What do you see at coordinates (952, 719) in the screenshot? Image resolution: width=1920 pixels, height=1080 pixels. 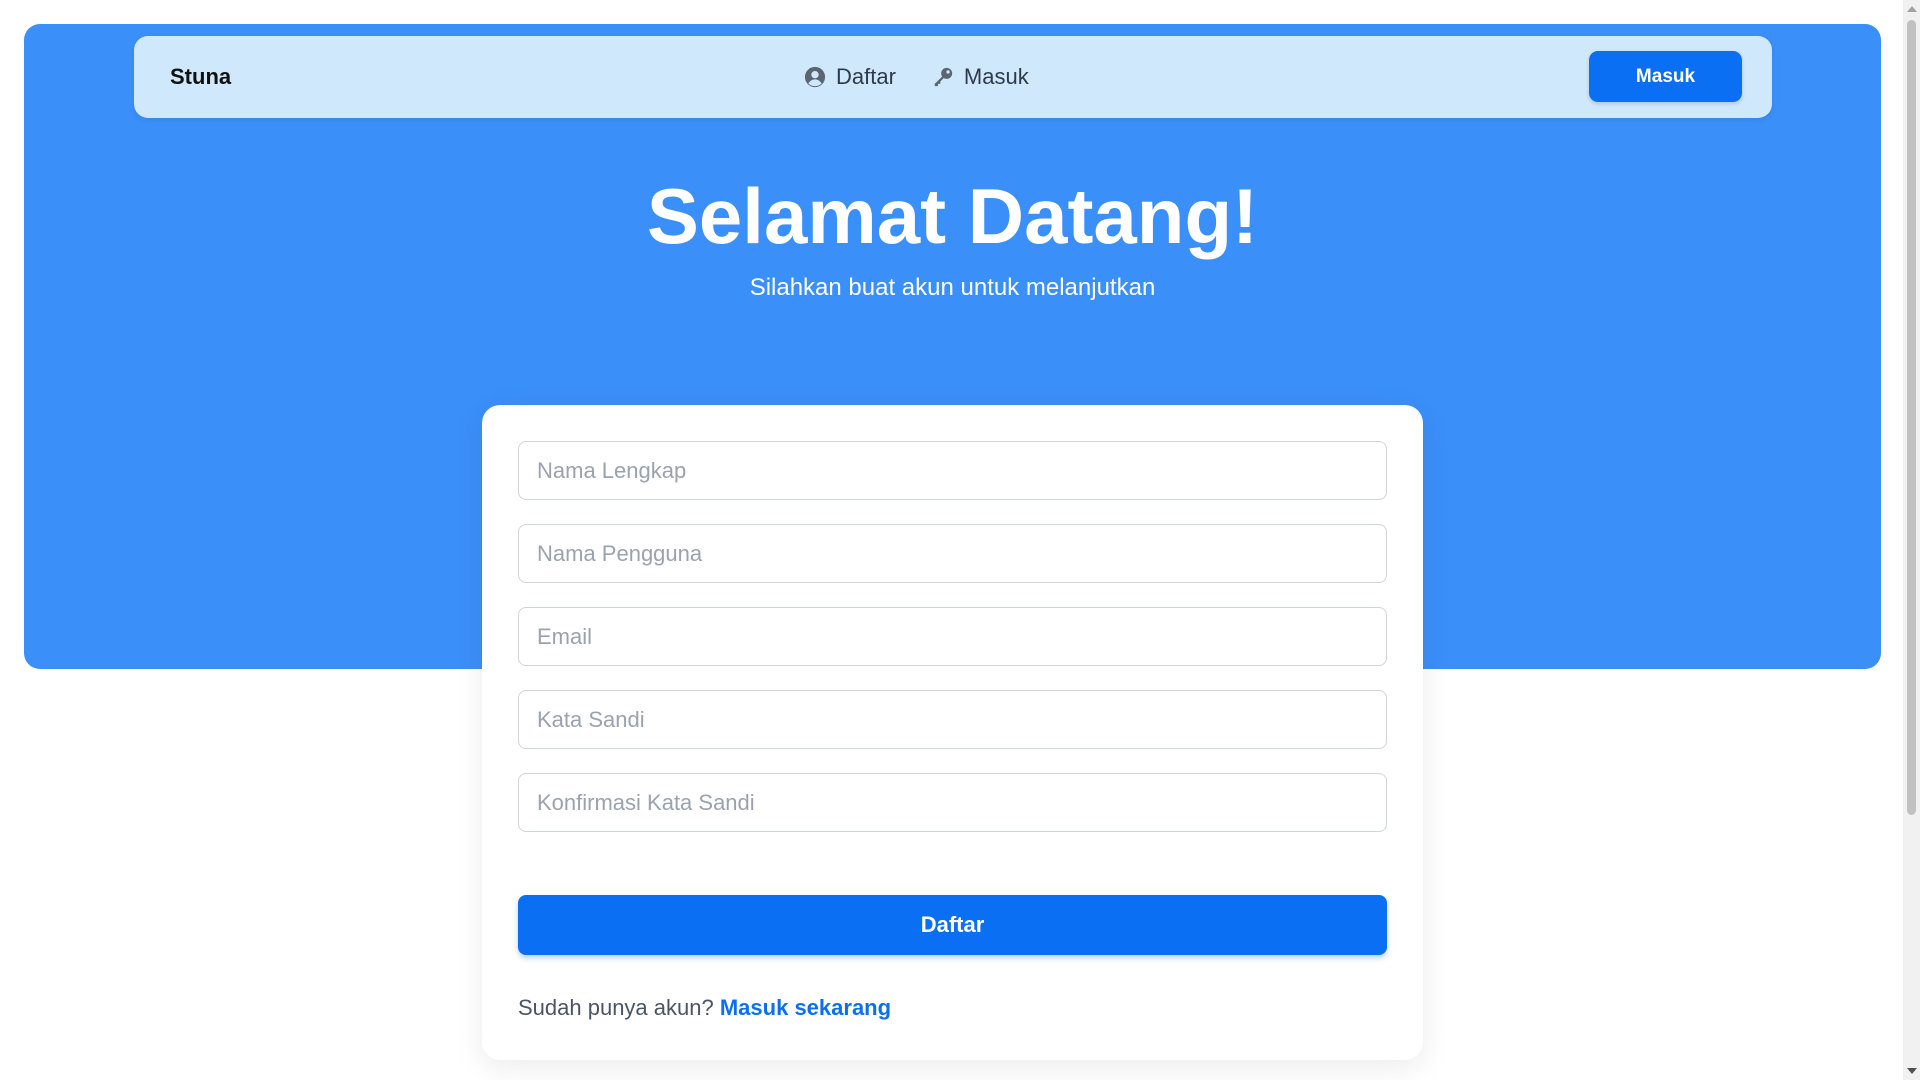 I see `password-input` at bounding box center [952, 719].